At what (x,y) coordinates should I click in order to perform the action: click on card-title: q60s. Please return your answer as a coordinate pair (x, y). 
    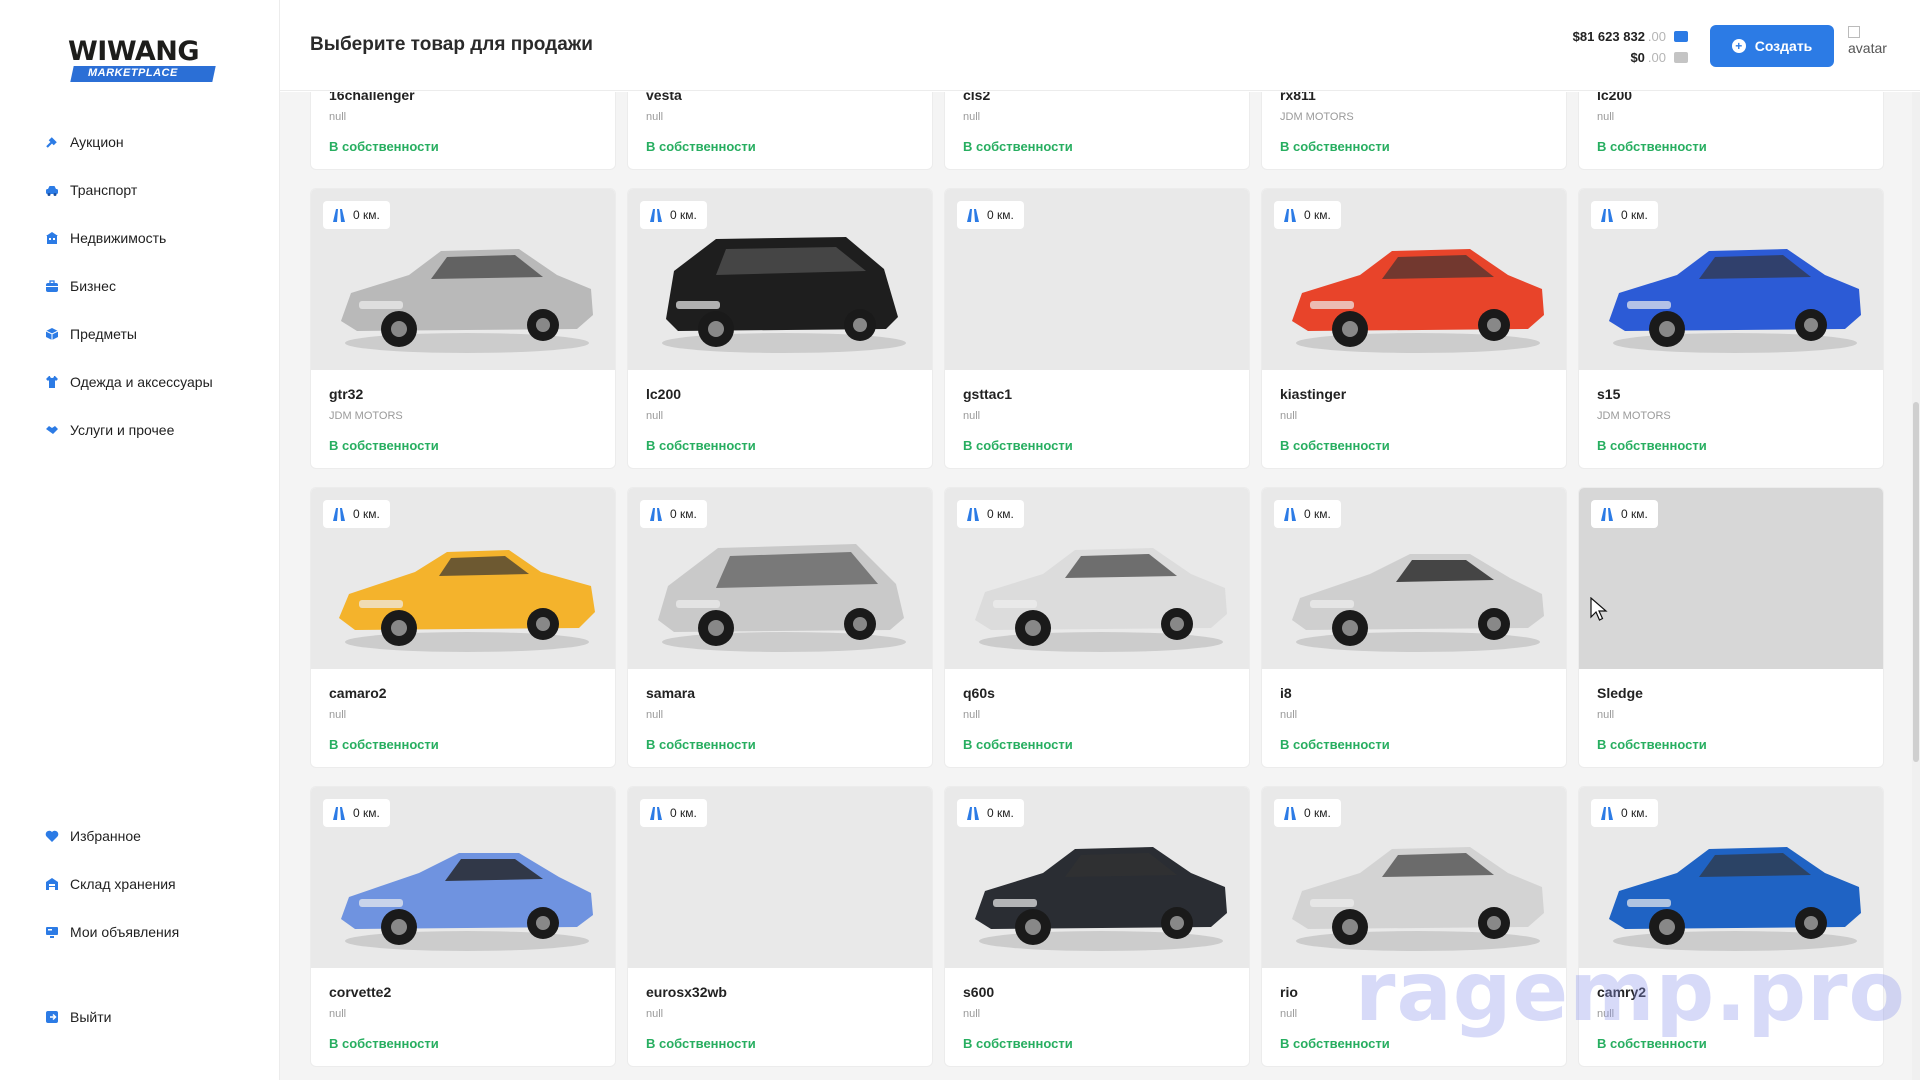
    Looking at the image, I should click on (979, 693).